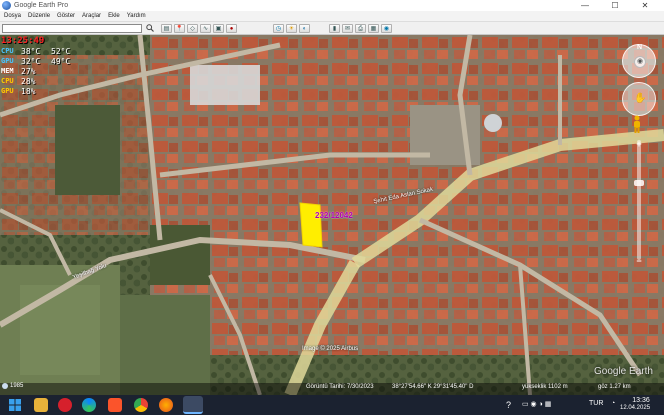 This screenshot has height=415, width=664. What do you see at coordinates (61, 61) in the screenshot?
I see `hud-value: 49°C` at bounding box center [61, 61].